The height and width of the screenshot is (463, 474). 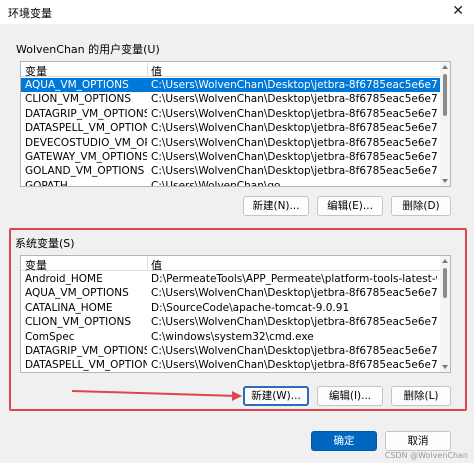 I want to click on ok-button: 确定, so click(x=344, y=441).